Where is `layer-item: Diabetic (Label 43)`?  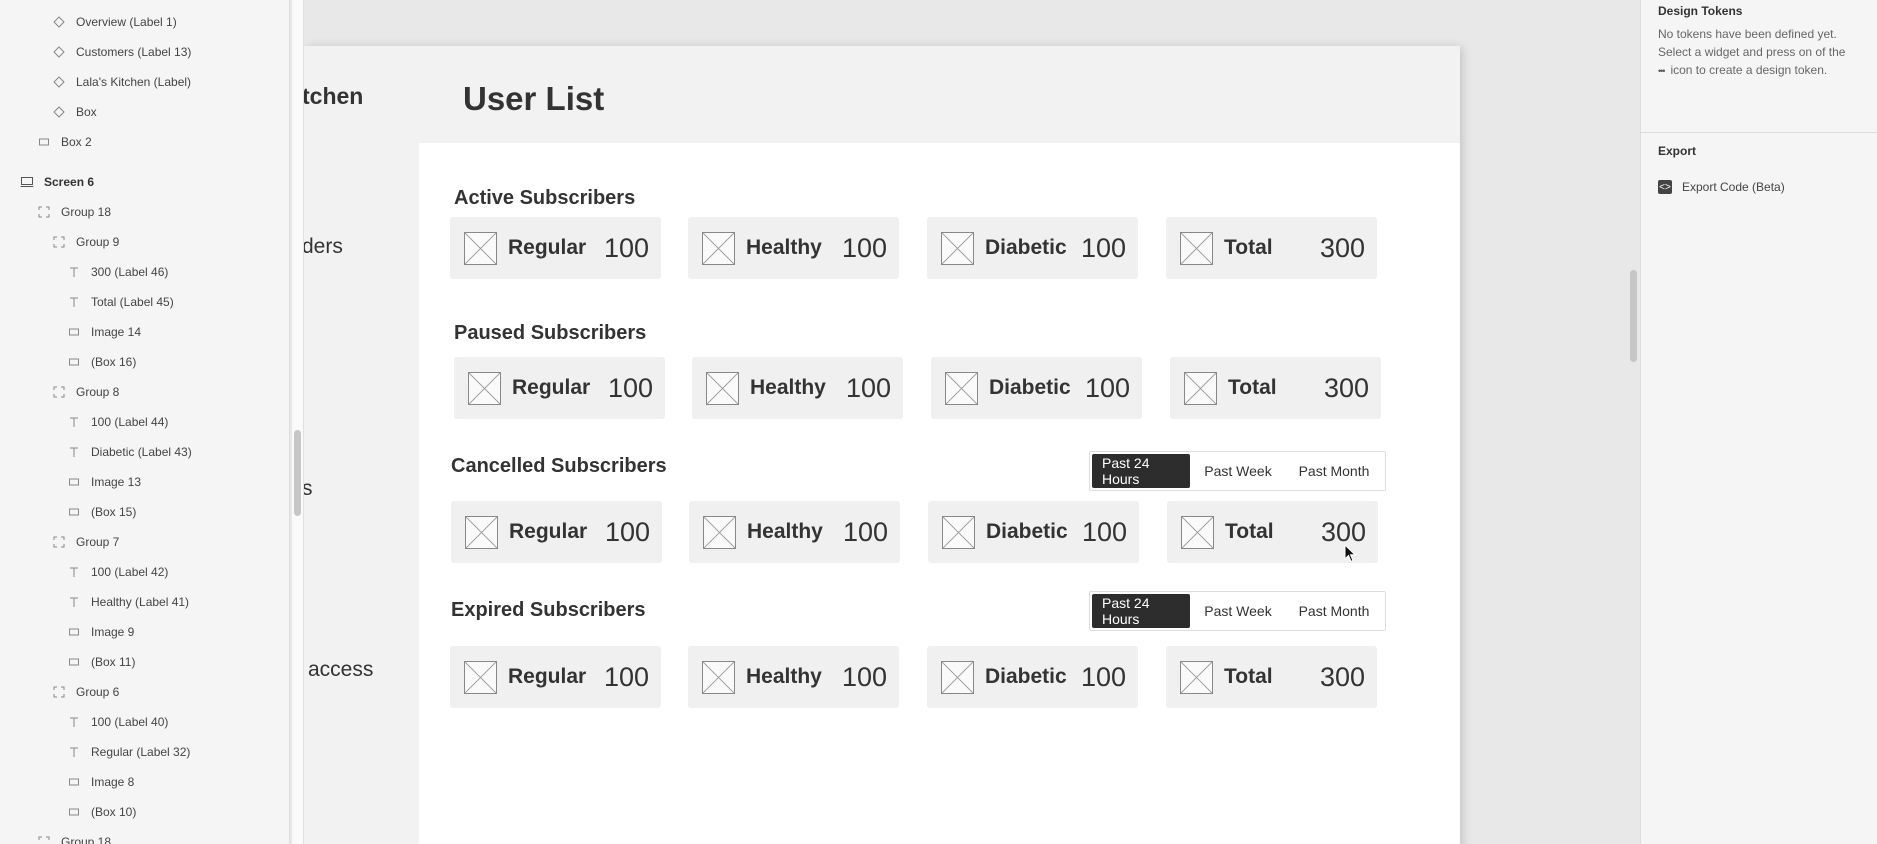
layer-item: Diabetic (Label 43) is located at coordinates (129, 452).